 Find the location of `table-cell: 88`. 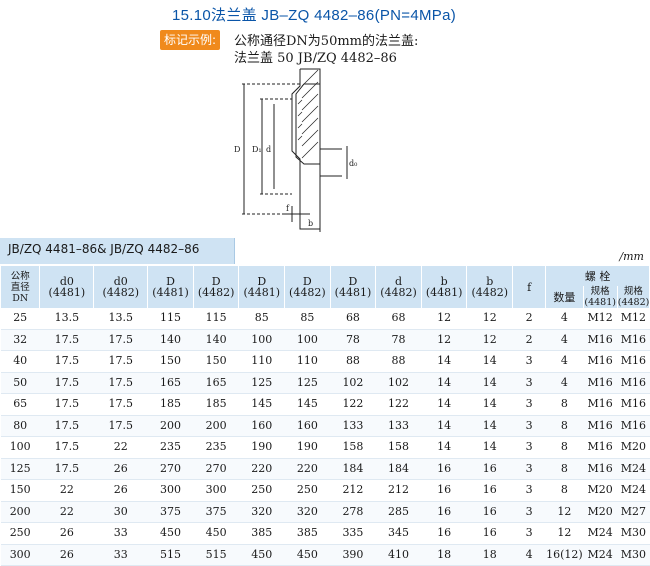

table-cell: 88 is located at coordinates (398, 361).